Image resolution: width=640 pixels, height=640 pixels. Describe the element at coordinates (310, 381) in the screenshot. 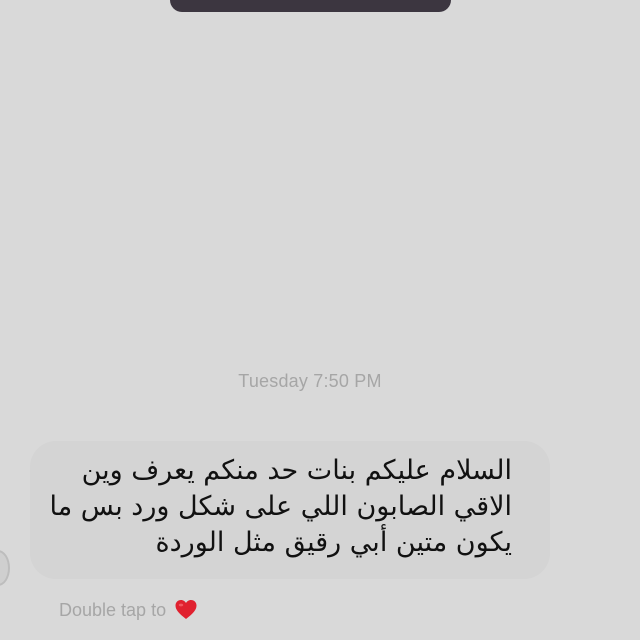

I see `message-timestamp: Tuesday 7:50 PM` at that location.